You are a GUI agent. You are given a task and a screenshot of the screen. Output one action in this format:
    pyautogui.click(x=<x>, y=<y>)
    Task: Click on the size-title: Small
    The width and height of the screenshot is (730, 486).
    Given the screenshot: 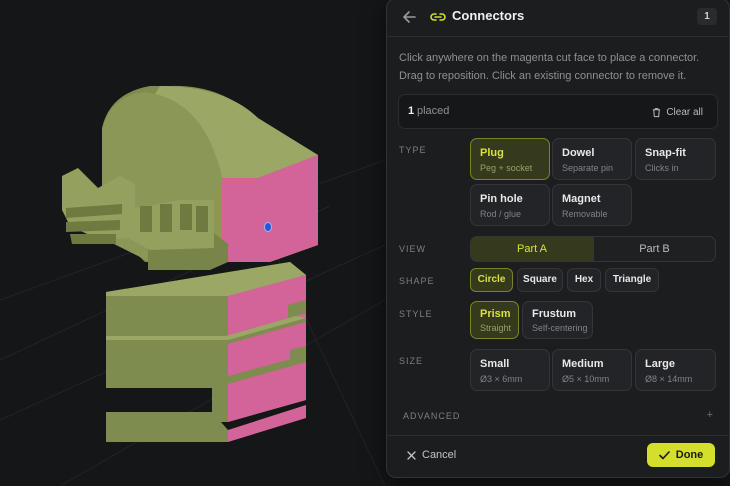 What is the action you would take?
    pyautogui.click(x=495, y=364)
    